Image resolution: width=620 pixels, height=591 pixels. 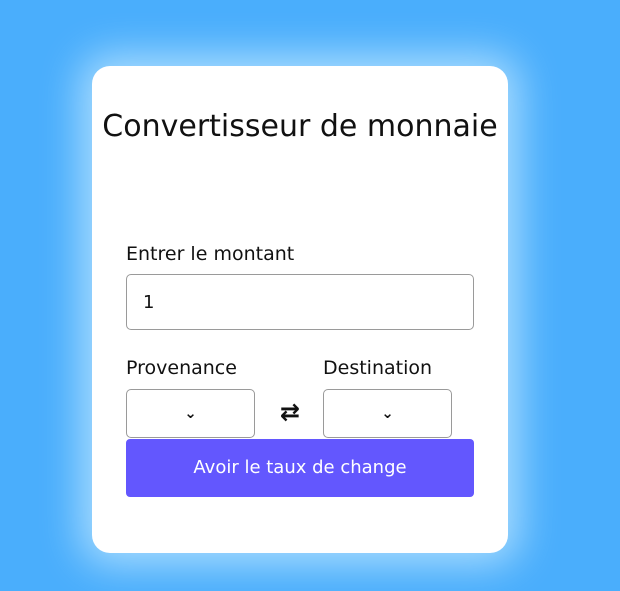 What do you see at coordinates (300, 302) in the screenshot?
I see `amount-input` at bounding box center [300, 302].